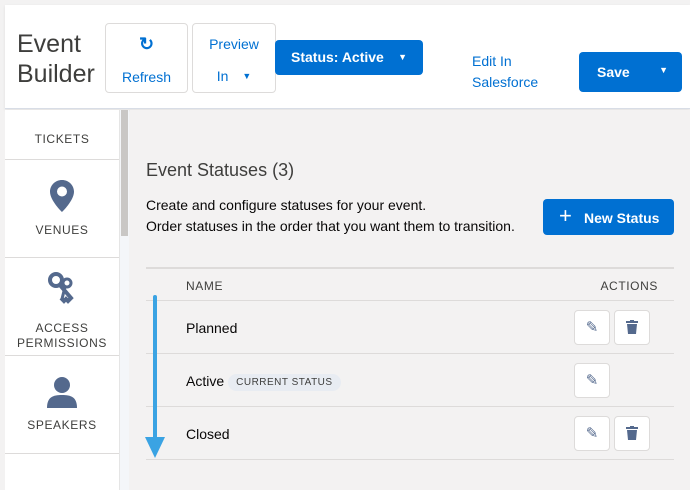  Describe the element at coordinates (62, 484) in the screenshot. I see `list-icon` at that location.